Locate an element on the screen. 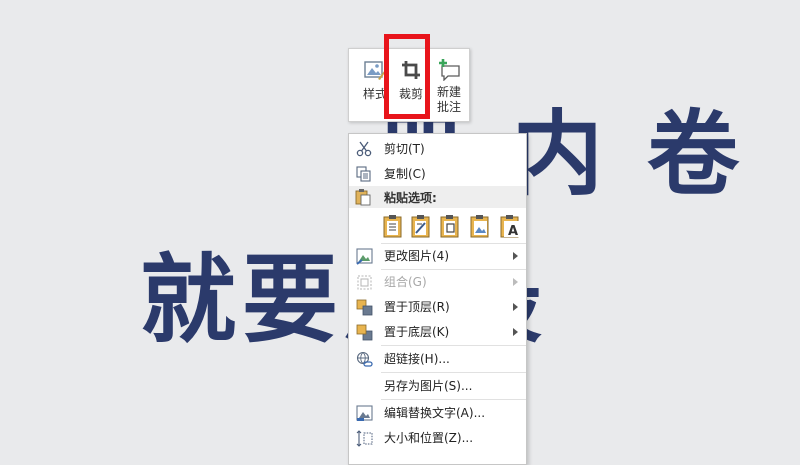 The image size is (800, 465). crop-button: 裁剪 is located at coordinates (411, 85).